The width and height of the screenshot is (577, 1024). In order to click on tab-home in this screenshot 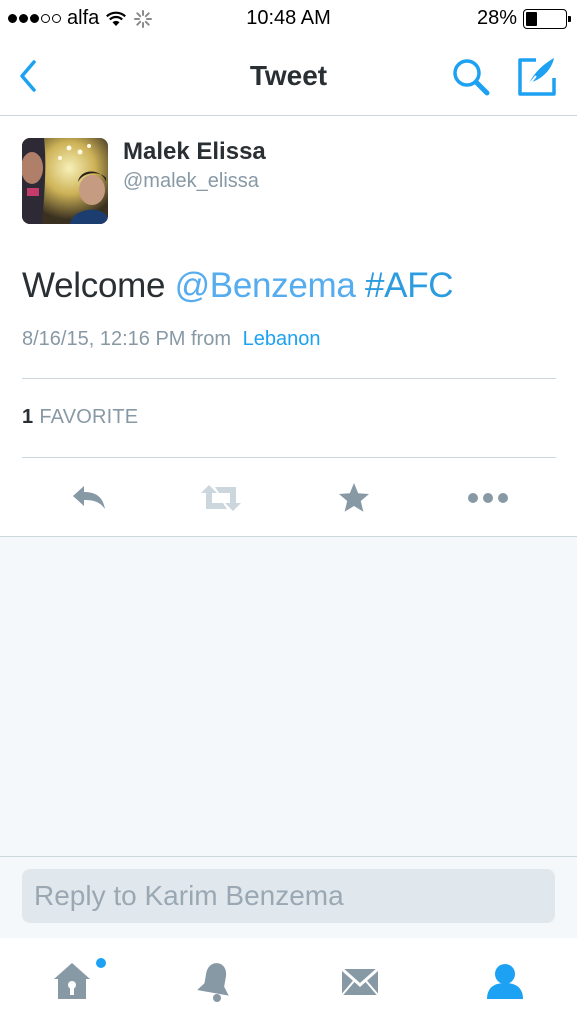, I will do `click(72, 981)`.